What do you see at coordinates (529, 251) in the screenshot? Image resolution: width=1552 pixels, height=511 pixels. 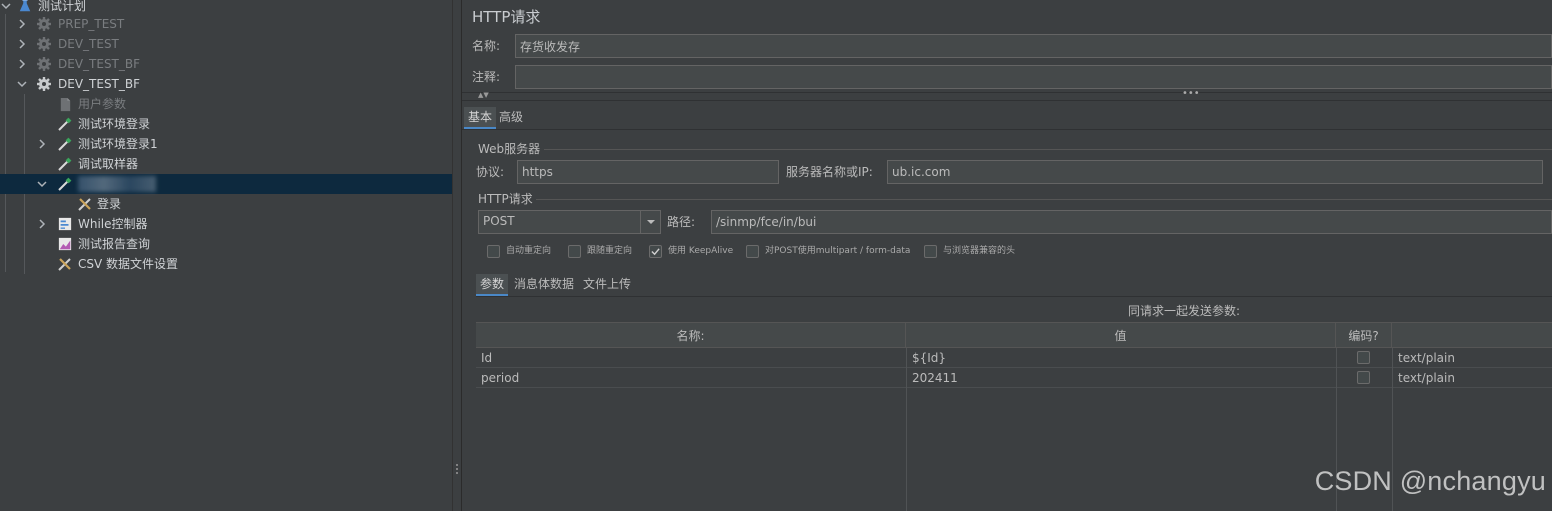 I see `checkbox-label: 自动重定向` at bounding box center [529, 251].